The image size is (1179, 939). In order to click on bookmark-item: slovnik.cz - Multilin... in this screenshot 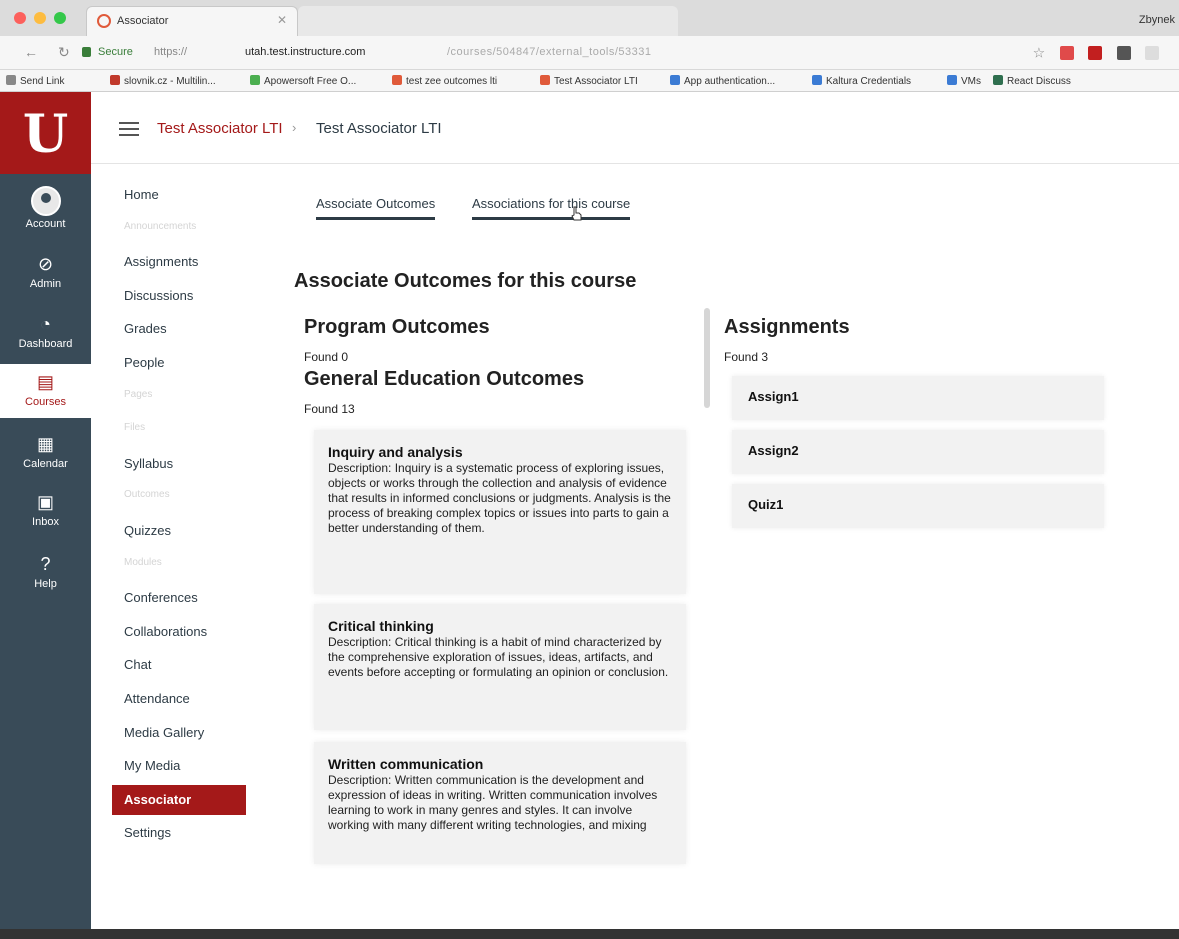, I will do `click(163, 81)`.